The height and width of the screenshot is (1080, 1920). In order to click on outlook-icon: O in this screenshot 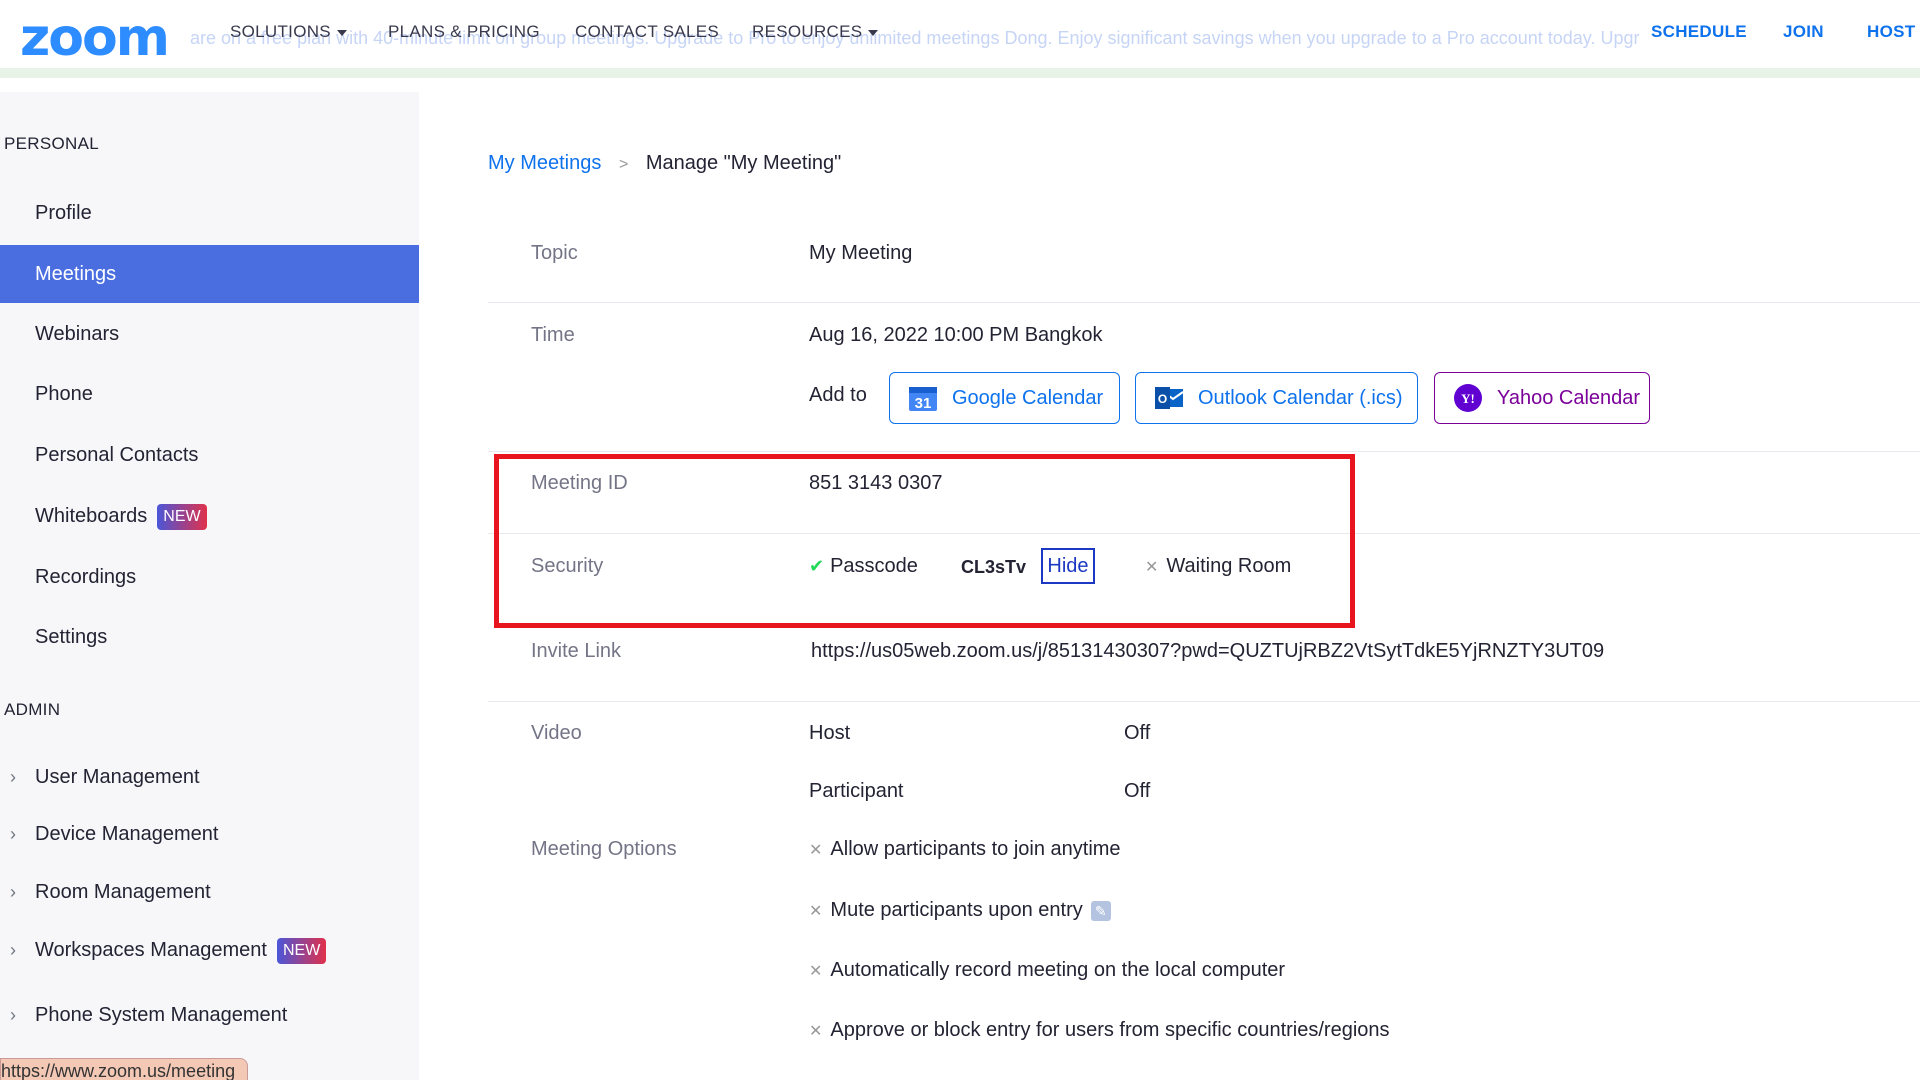, I will do `click(1169, 398)`.